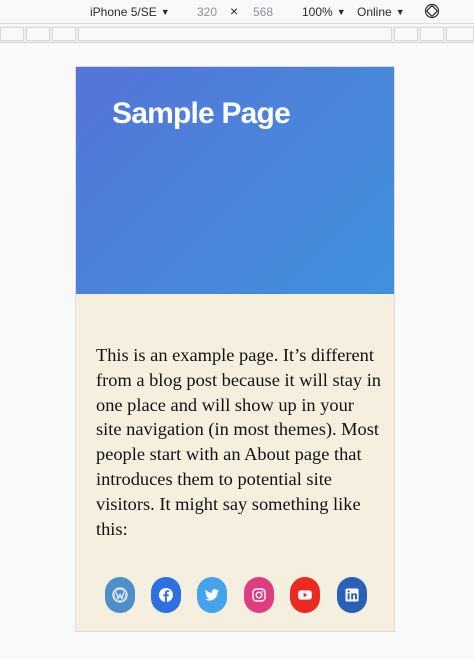 The height and width of the screenshot is (659, 474). I want to click on facebook-icon, so click(166, 595).